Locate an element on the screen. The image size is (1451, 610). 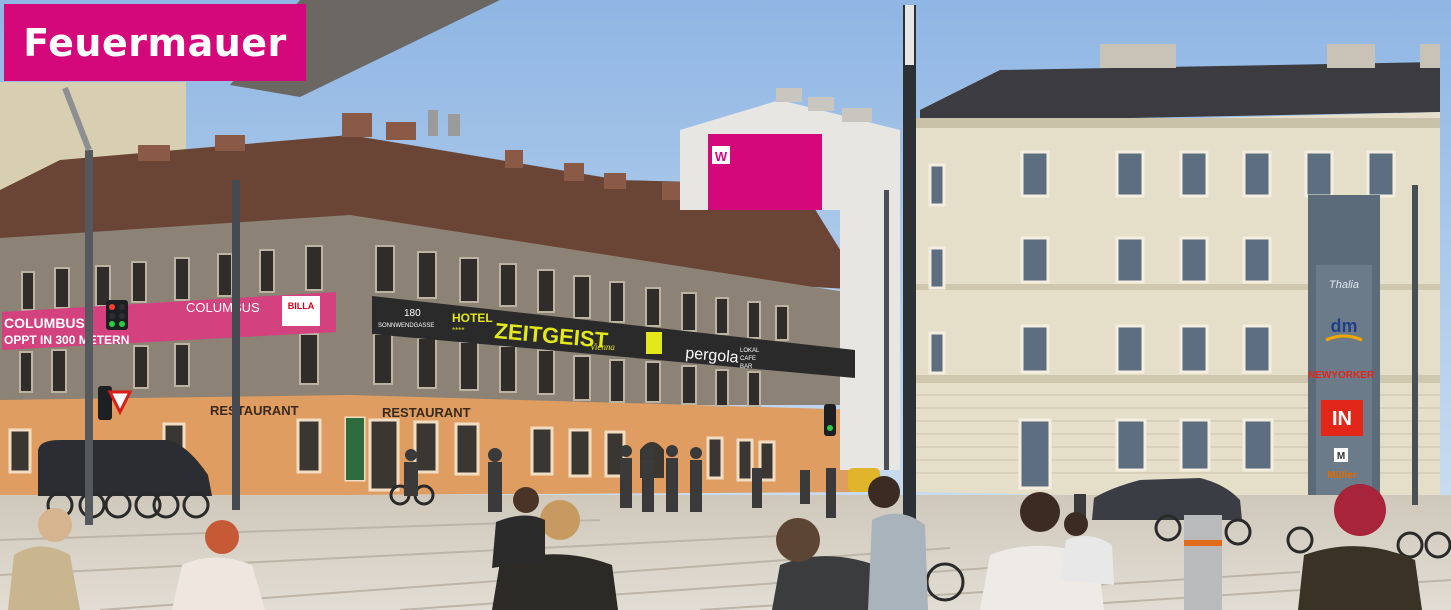
classical-building-roof is located at coordinates (1180, 92).